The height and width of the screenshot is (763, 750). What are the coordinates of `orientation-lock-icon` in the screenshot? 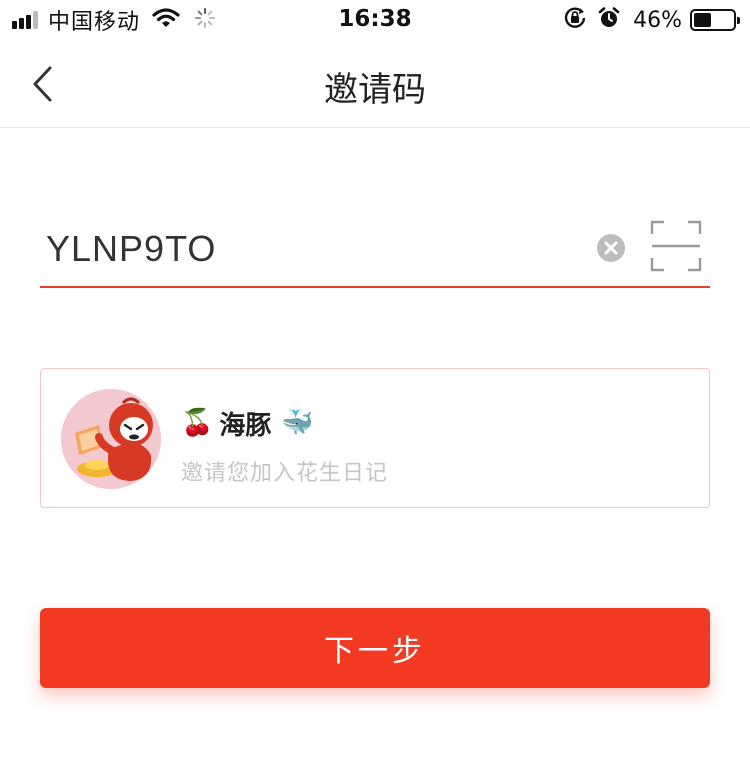 It's located at (575, 20).